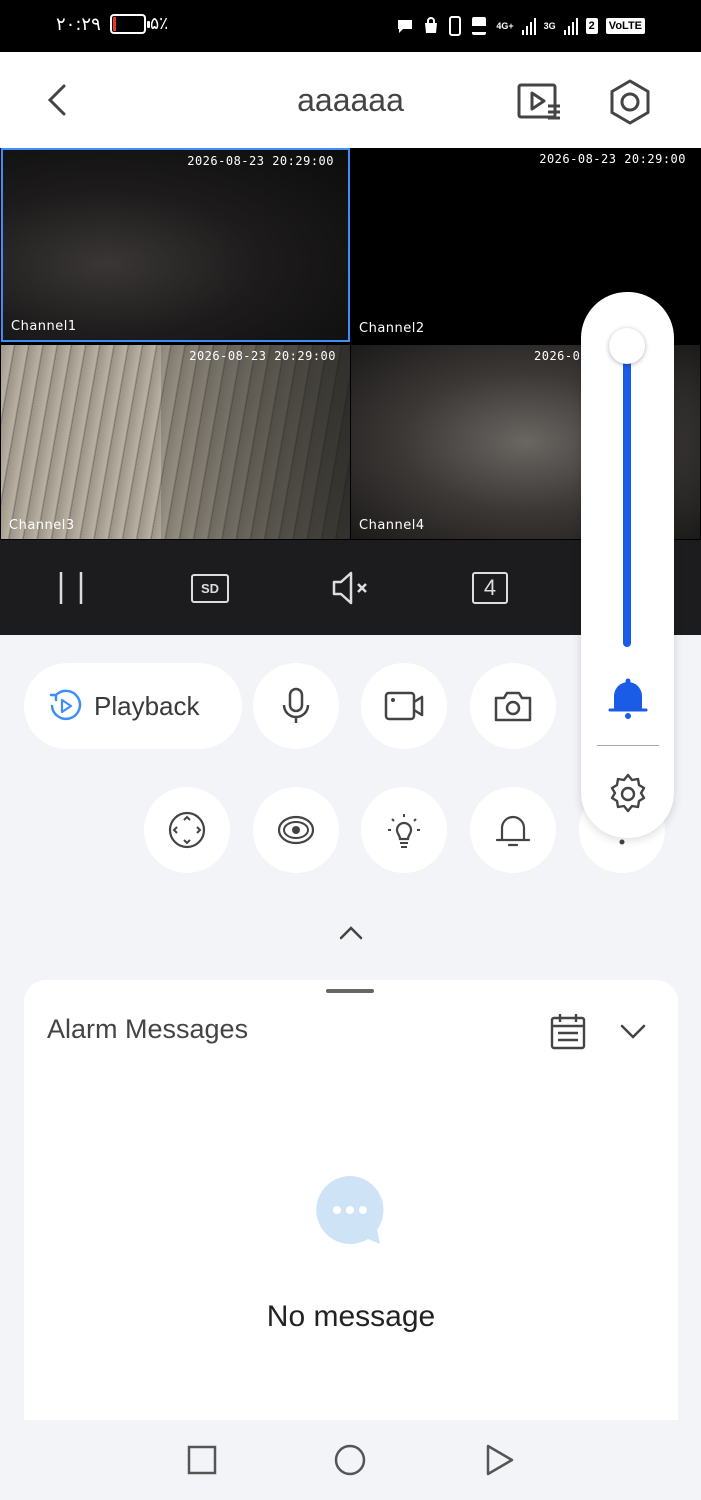  Describe the element at coordinates (350, 26) in the screenshot. I see `status-bar: ۲۰:۲۹ ۵٪ 4G+ 3G 2 VoLTE` at that location.